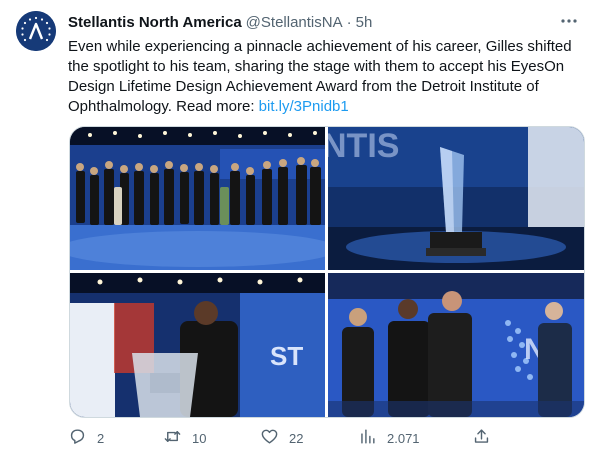 The image size is (598, 460). I want to click on tweet-actions: 2 10 22 2.071, so click(283, 438).